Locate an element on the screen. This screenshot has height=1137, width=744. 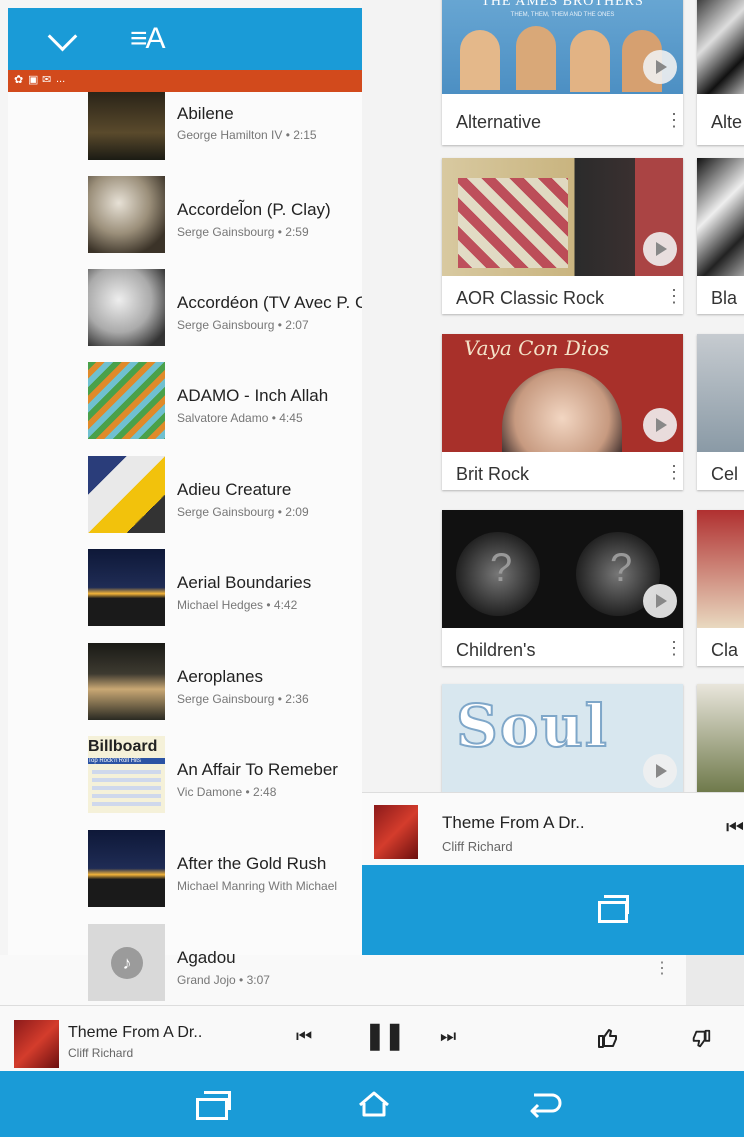
genre-tile-side: Alte is located at coordinates (720, 72).